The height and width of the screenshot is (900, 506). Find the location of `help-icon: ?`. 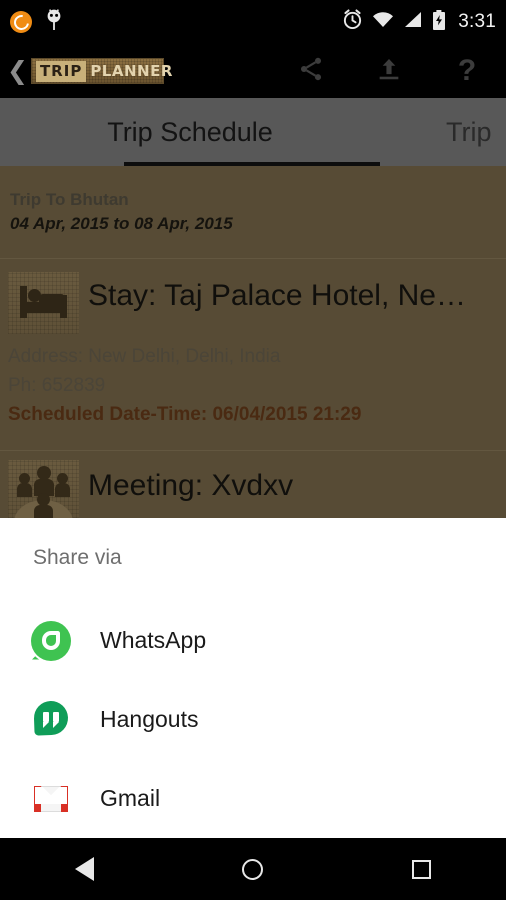

help-icon: ? is located at coordinates (467, 70).